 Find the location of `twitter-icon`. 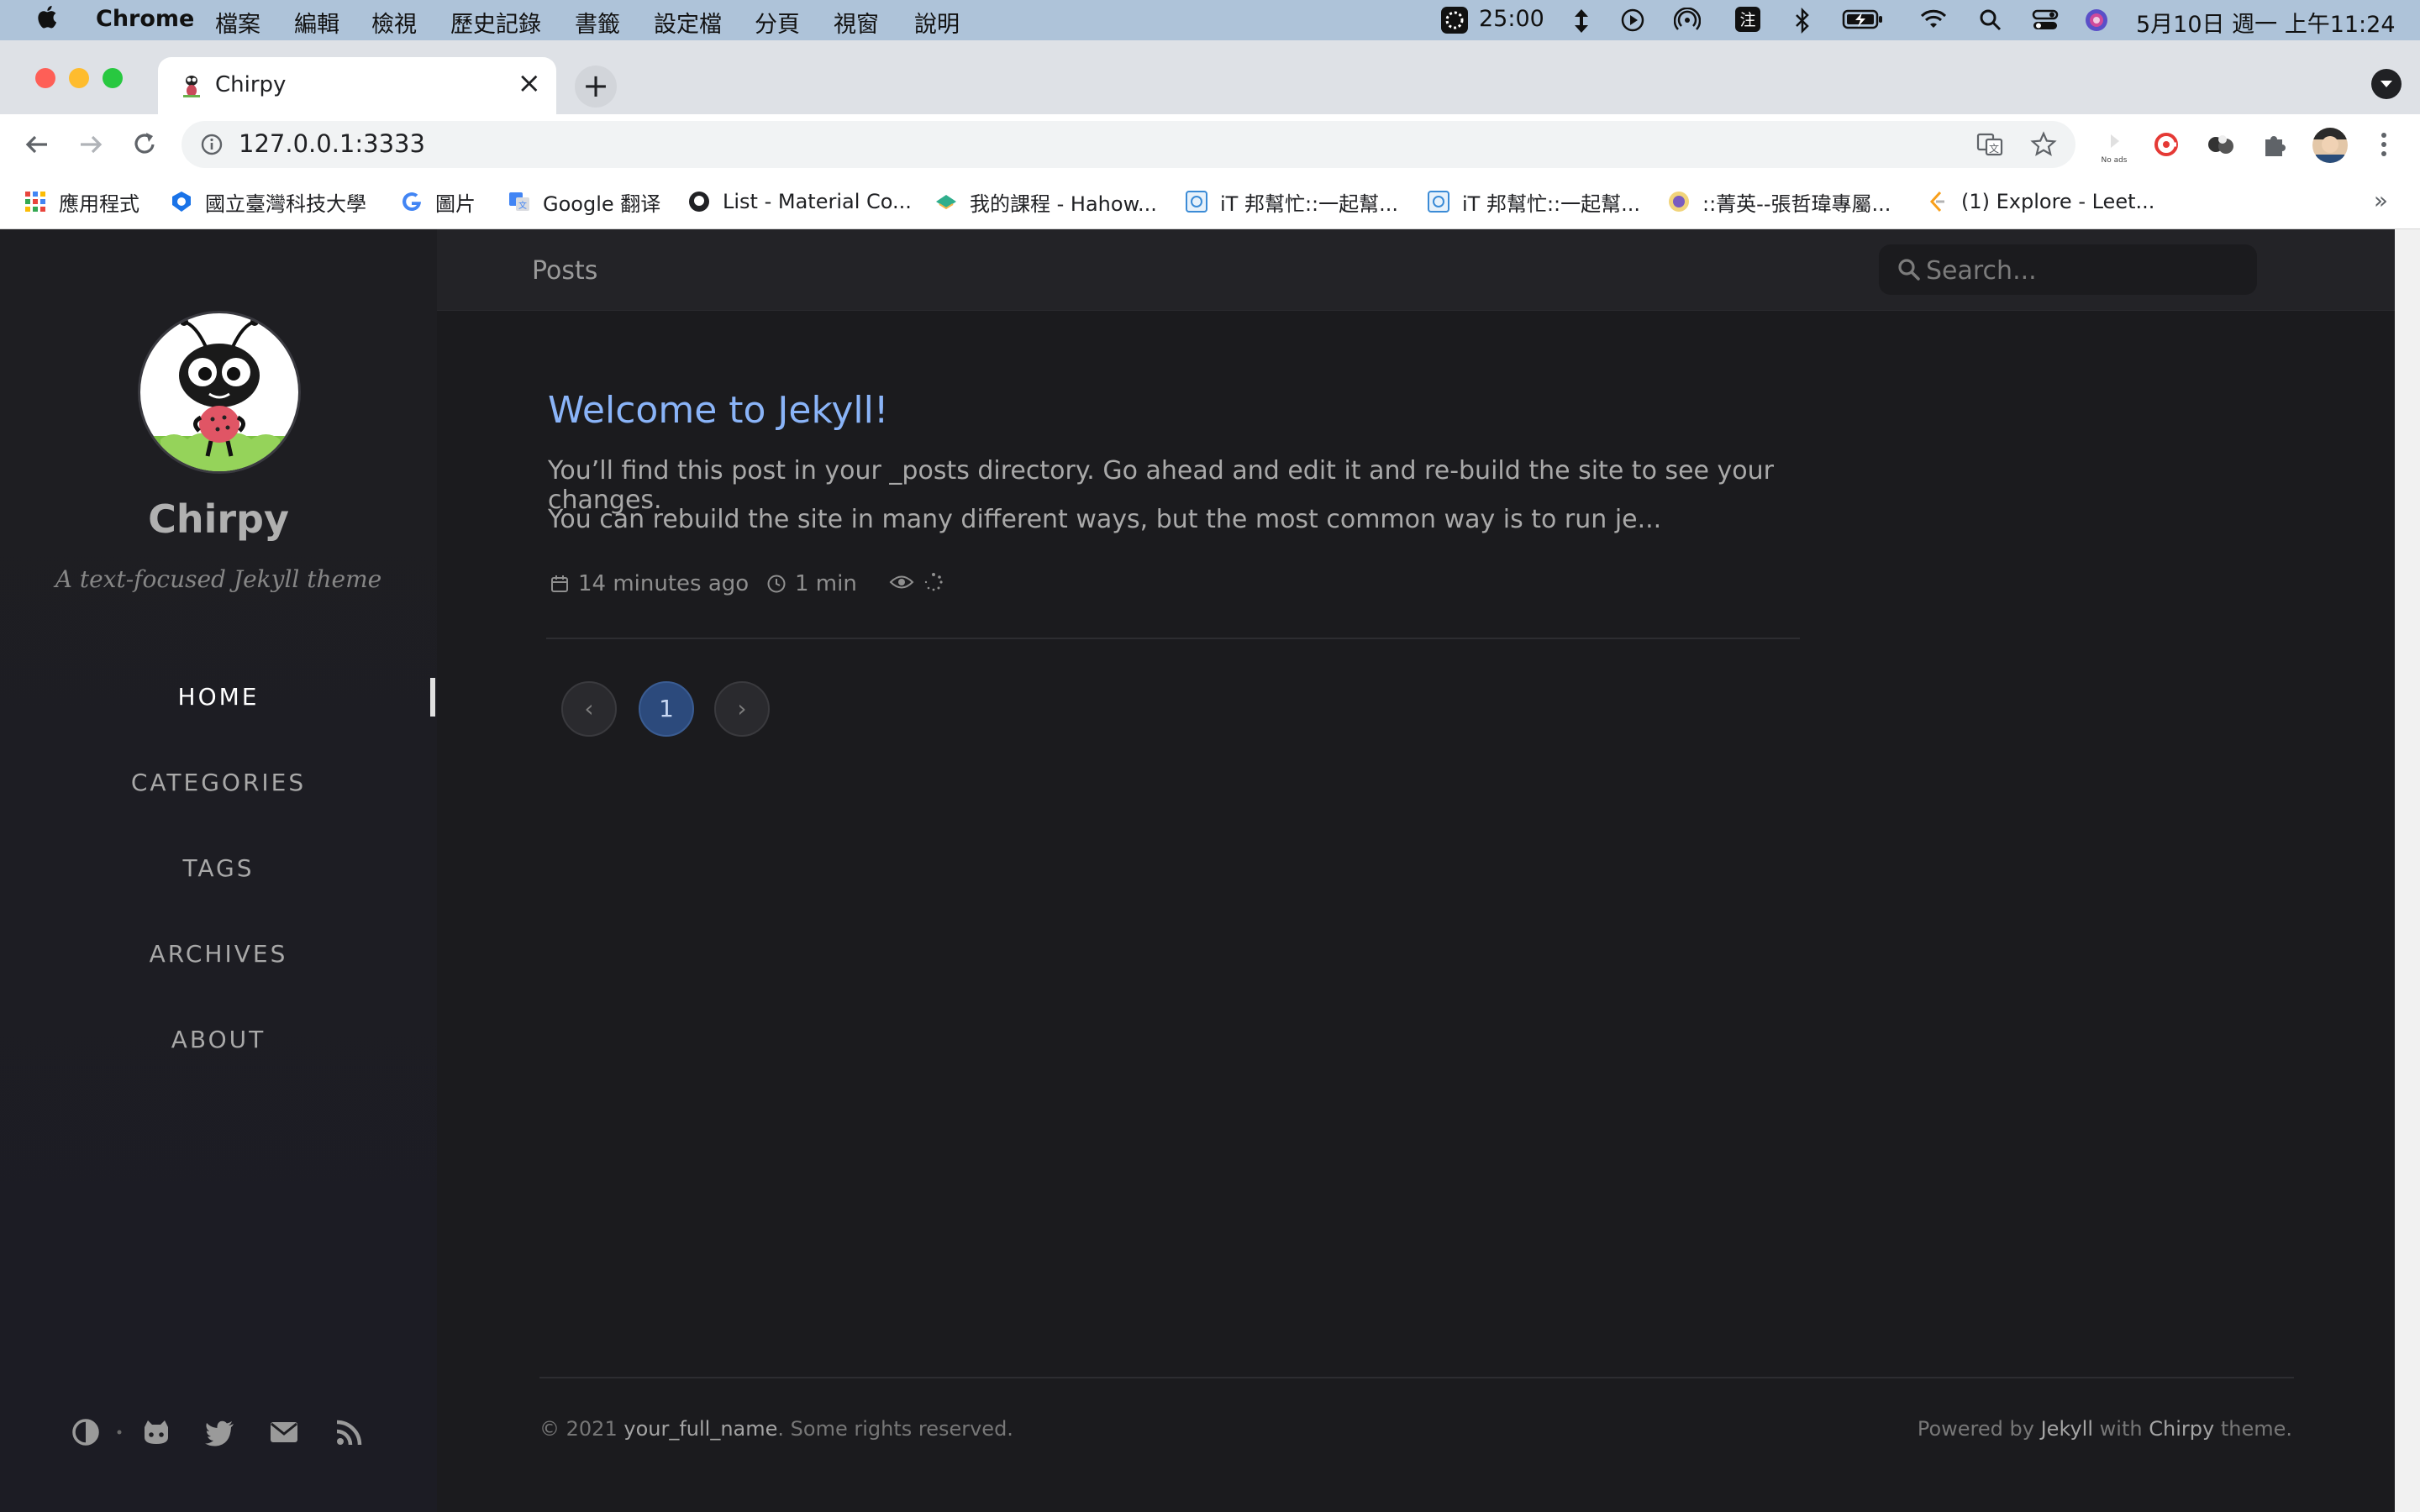

twitter-icon is located at coordinates (220, 1432).